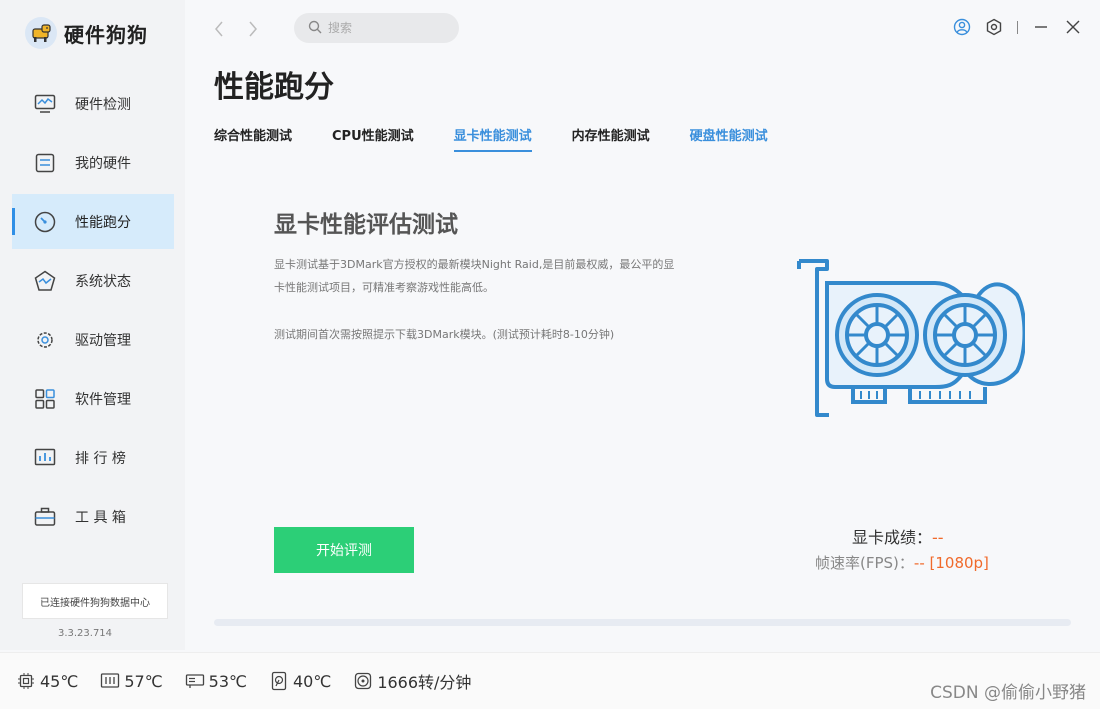  Describe the element at coordinates (95, 601) in the screenshot. I see `data-center-status: 已连接硬件狗狗数据中心` at that location.